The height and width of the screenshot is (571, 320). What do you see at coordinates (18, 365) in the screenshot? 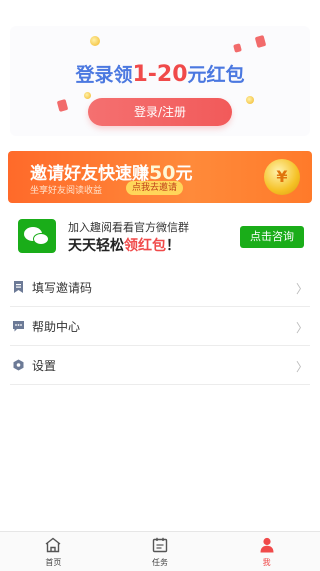
I see `settings-icon` at bounding box center [18, 365].